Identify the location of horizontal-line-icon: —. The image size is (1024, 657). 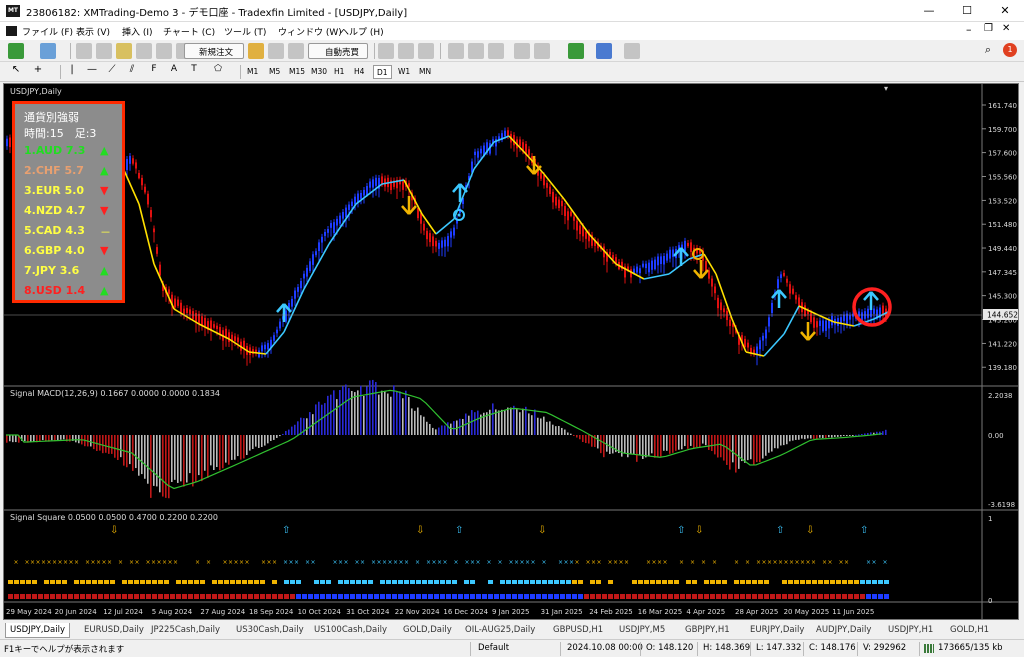
(92, 72).